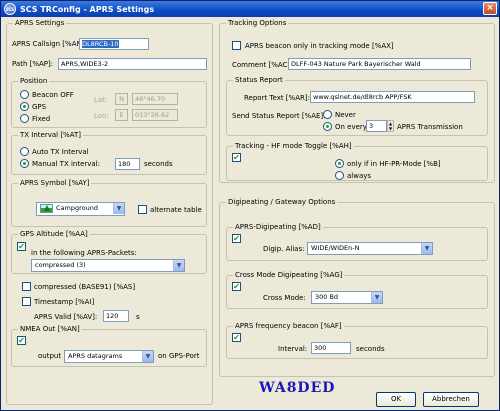  Describe the element at coordinates (138, 317) in the screenshot. I see `aprs-valid-unit: s` at that location.